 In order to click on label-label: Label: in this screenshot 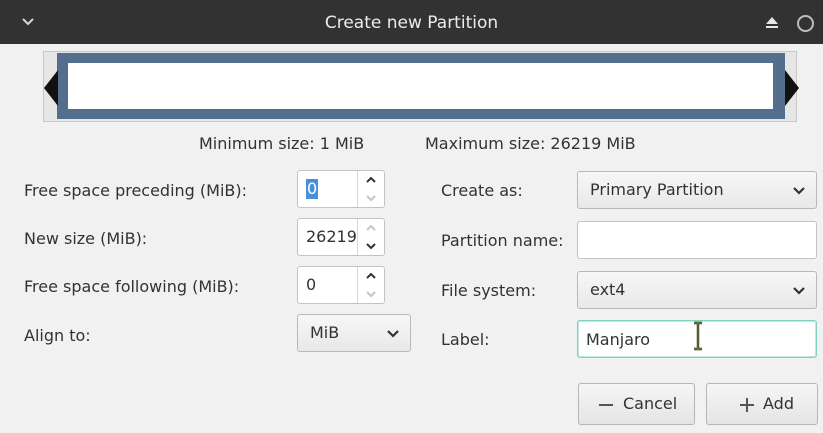, I will do `click(465, 339)`.